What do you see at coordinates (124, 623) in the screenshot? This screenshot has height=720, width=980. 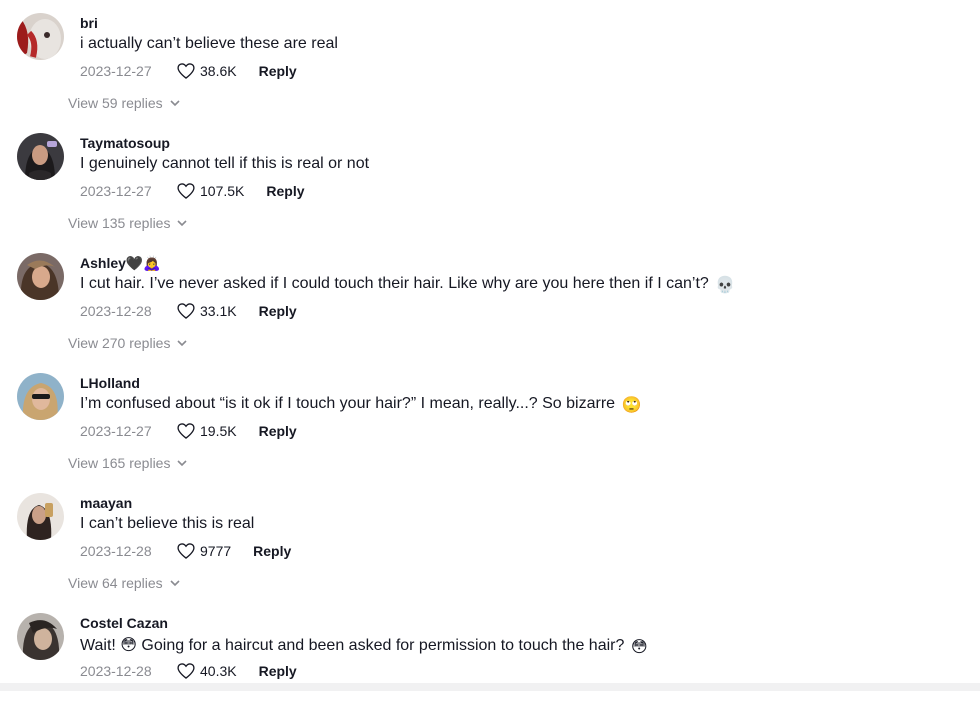 I see `comment-username: Costel Cazan` at bounding box center [124, 623].